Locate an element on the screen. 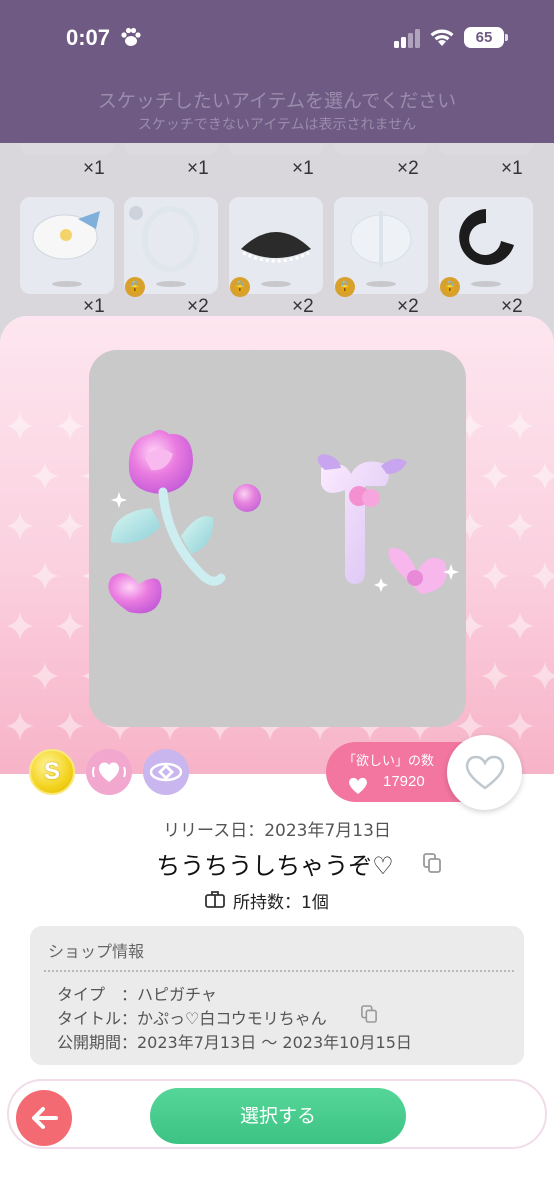 The width and height of the screenshot is (554, 1200). heart-vibe-badge is located at coordinates (109, 772).